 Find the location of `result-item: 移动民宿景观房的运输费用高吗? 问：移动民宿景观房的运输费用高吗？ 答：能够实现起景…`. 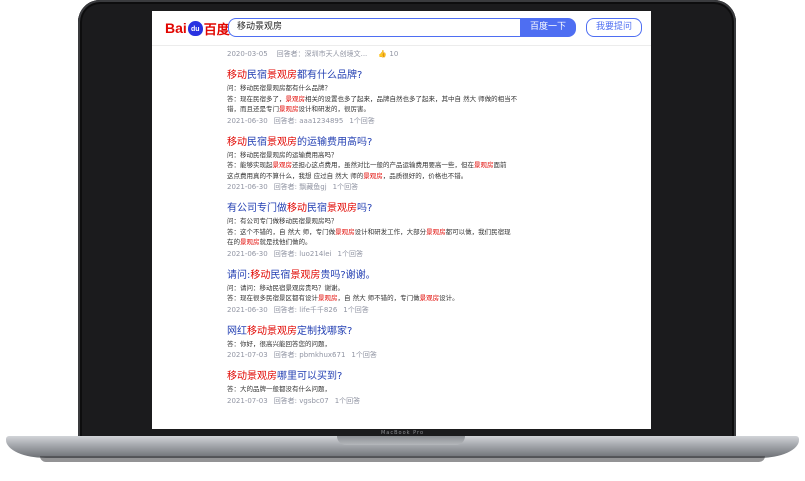

result-item: 移动民宿景观房的运输费用高吗? 问：移动民宿景观房的运输费用高吗？ 答：能够实现起景… is located at coordinates (437, 165).